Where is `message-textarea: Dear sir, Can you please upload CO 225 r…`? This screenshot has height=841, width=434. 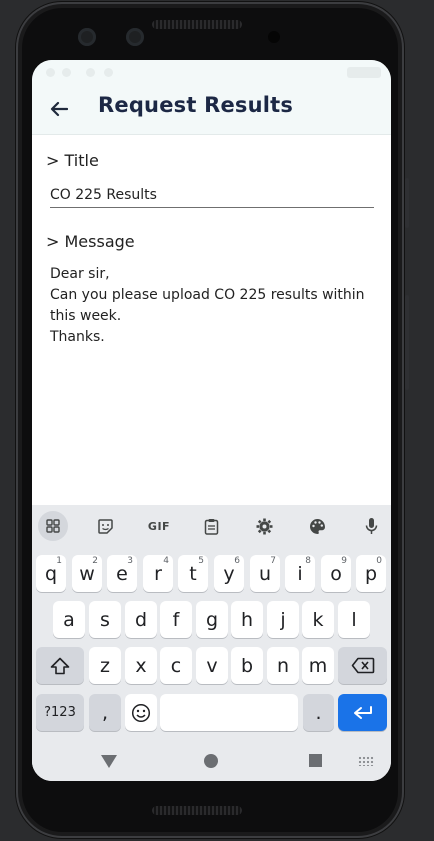 message-textarea: Dear sir, Can you please upload CO 225 r… is located at coordinates (215, 319).